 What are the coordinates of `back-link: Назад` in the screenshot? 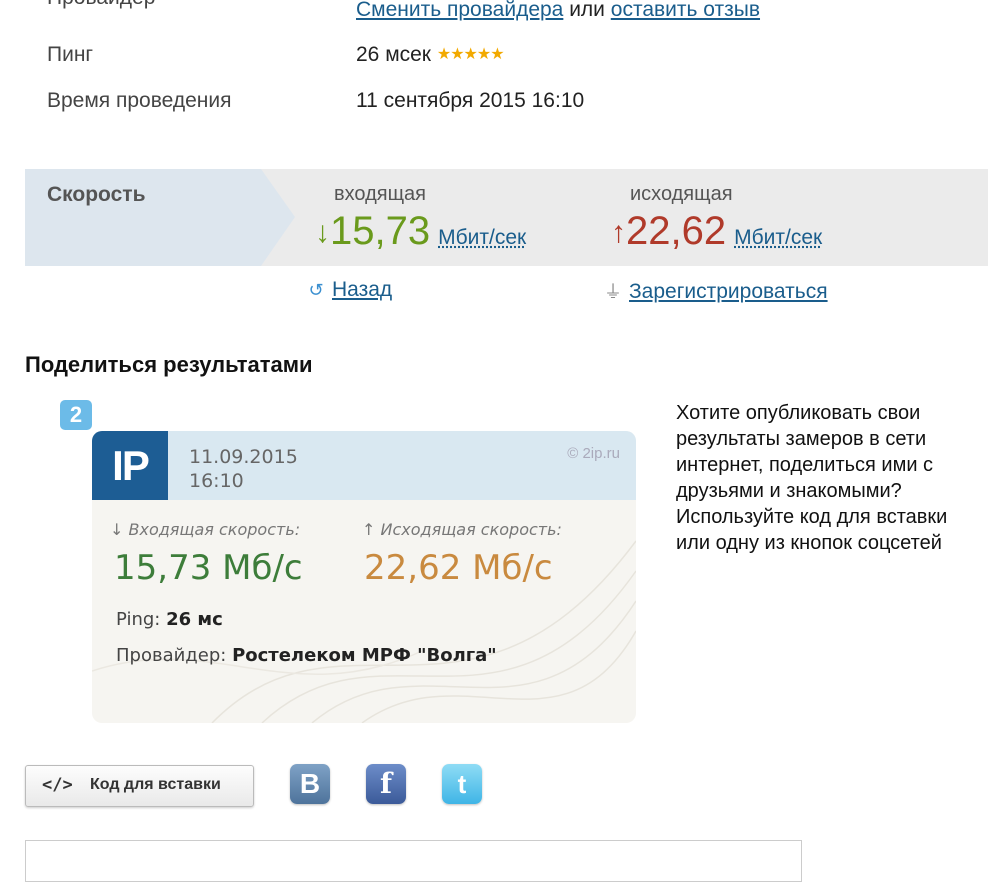 It's located at (362, 289).